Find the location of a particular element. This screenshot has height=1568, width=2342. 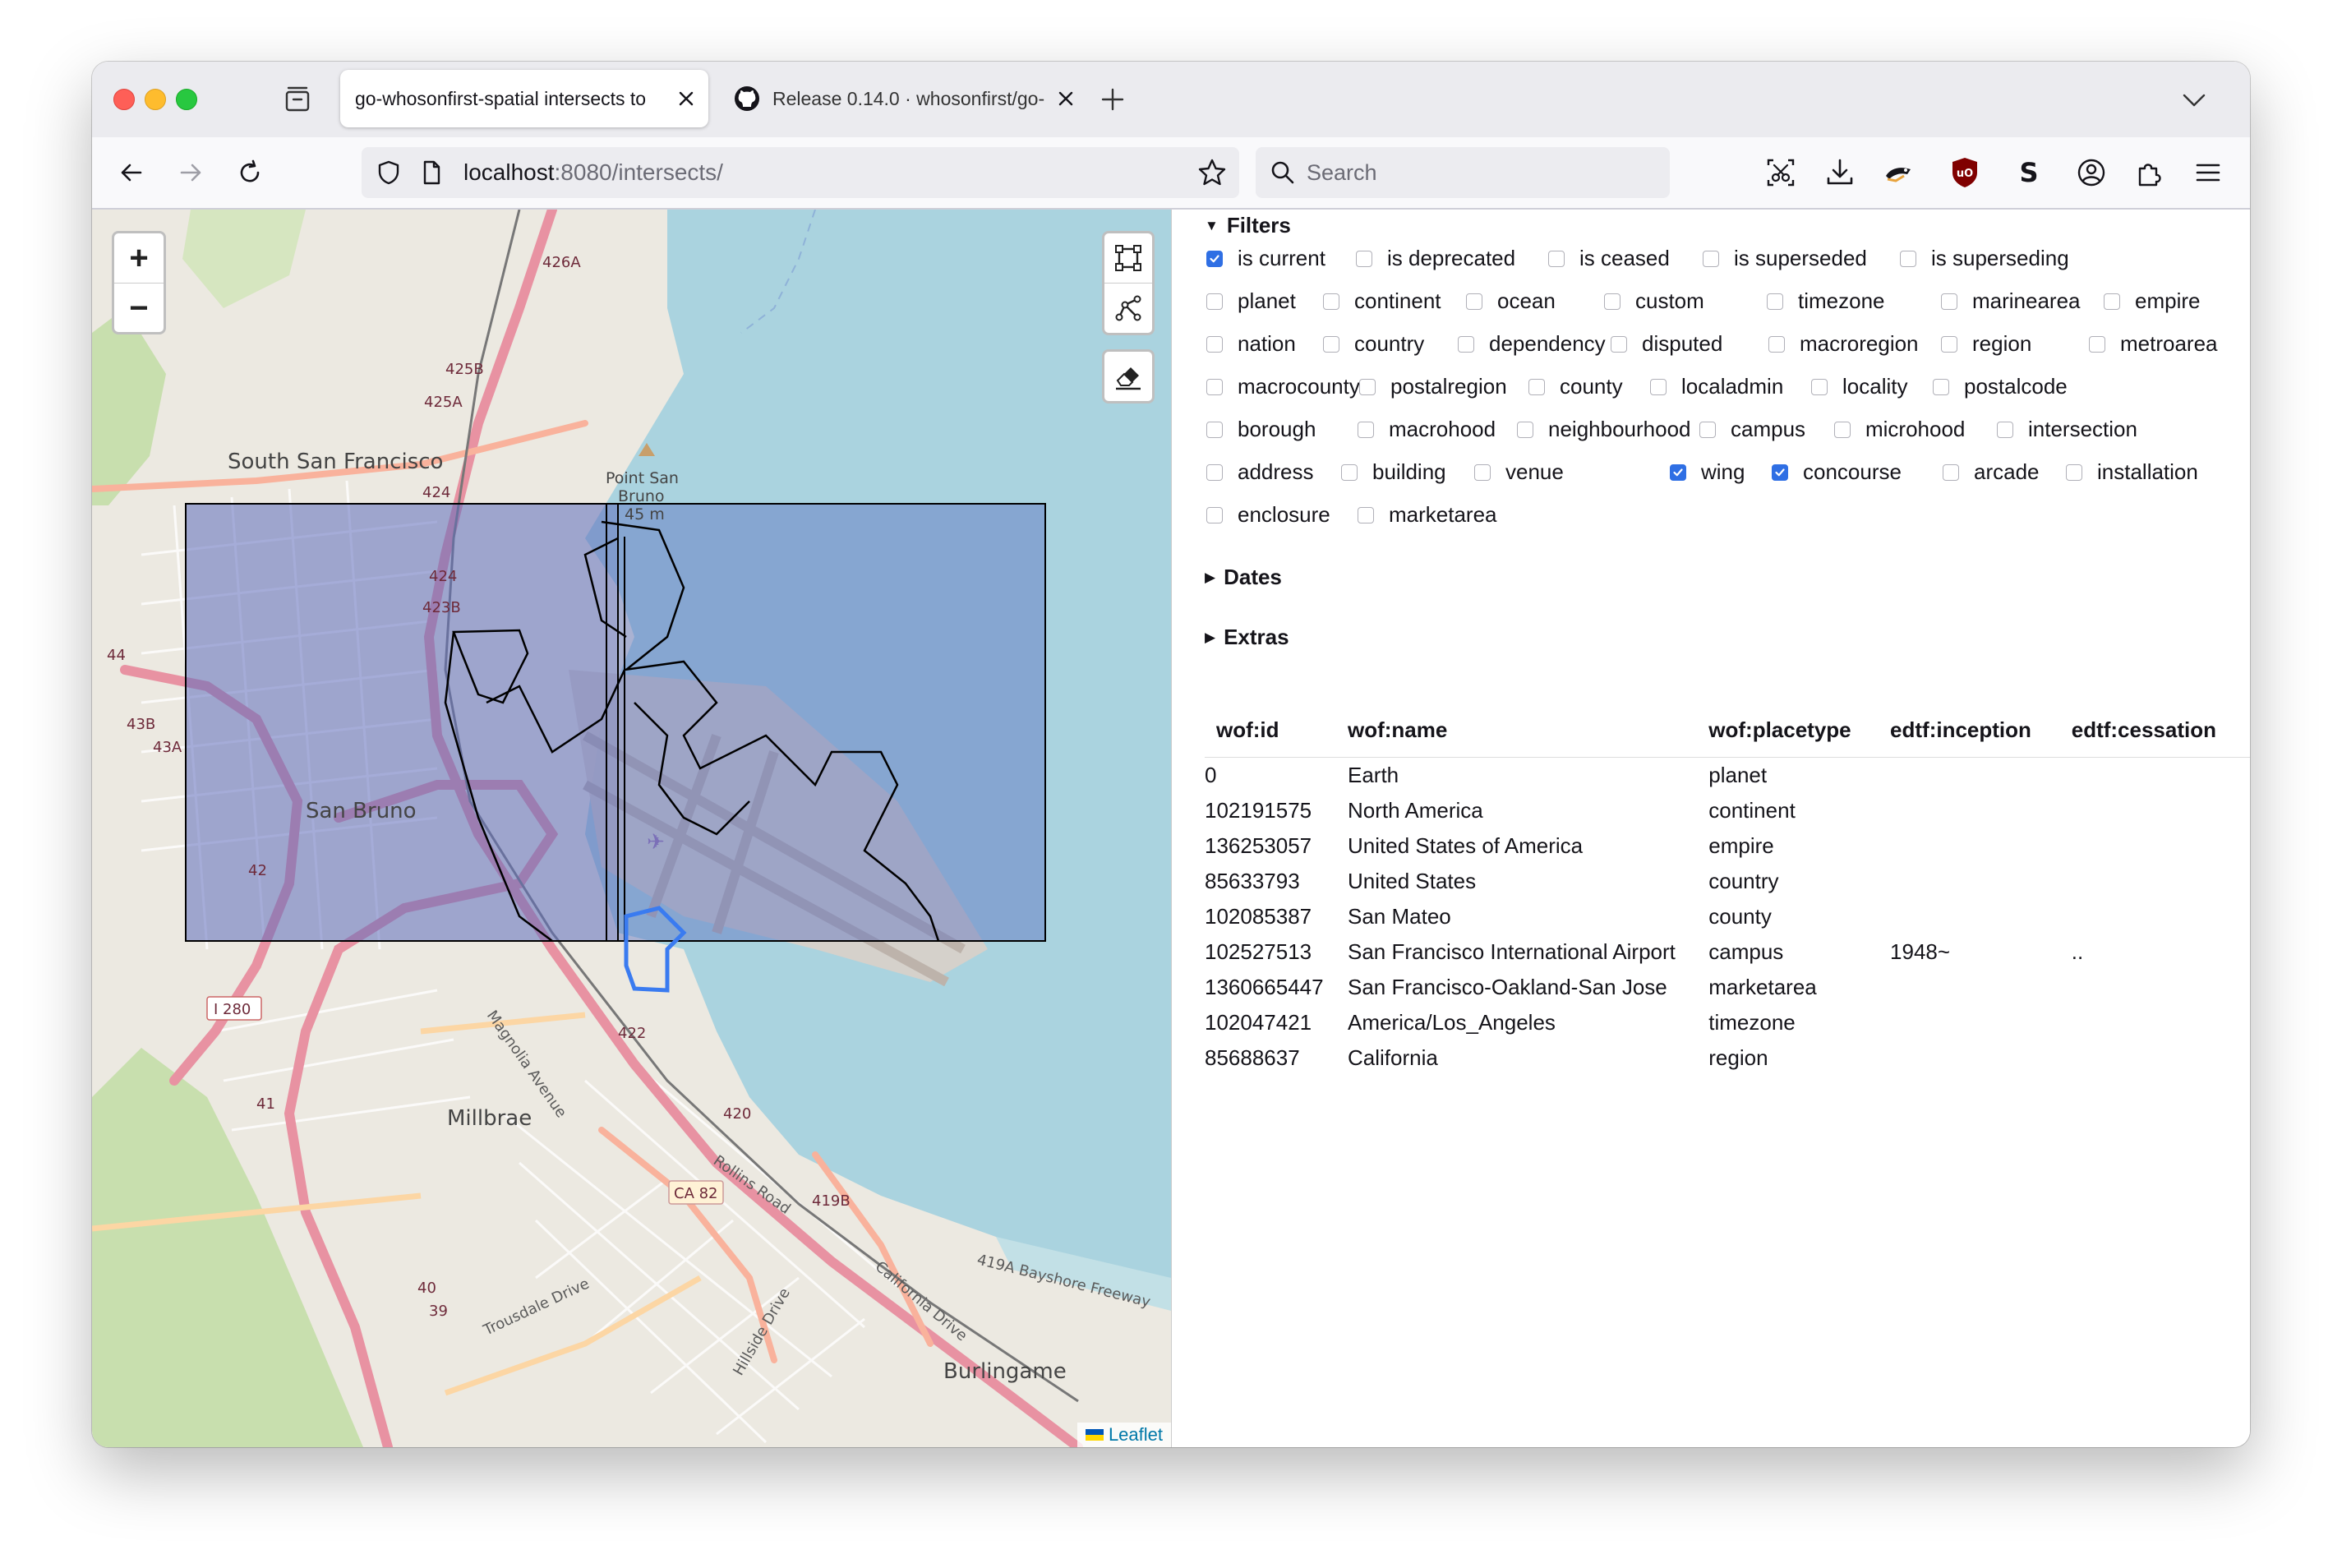

filter-postalregion: postalregion is located at coordinates (1433, 386).